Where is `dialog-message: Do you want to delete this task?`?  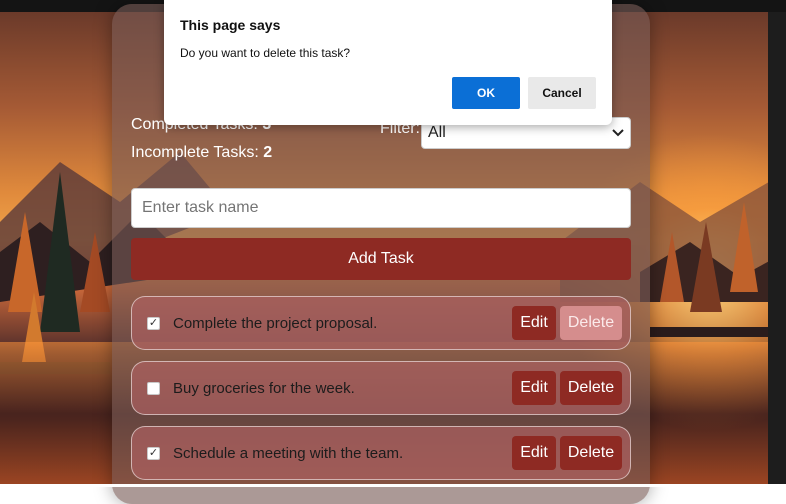 dialog-message: Do you want to delete this task? is located at coordinates (265, 53).